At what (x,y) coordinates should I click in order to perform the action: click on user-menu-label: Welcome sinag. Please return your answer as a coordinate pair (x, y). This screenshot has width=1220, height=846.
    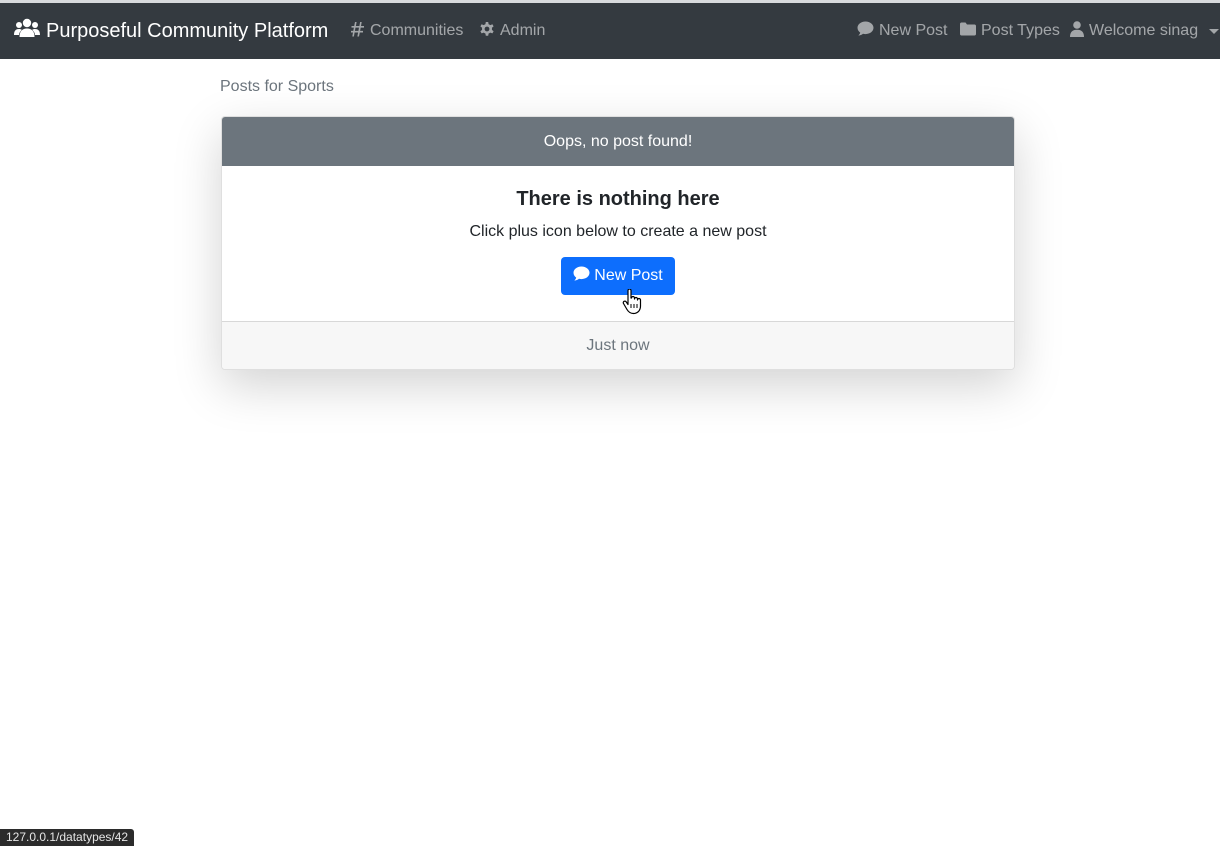
    Looking at the image, I should click on (1144, 30).